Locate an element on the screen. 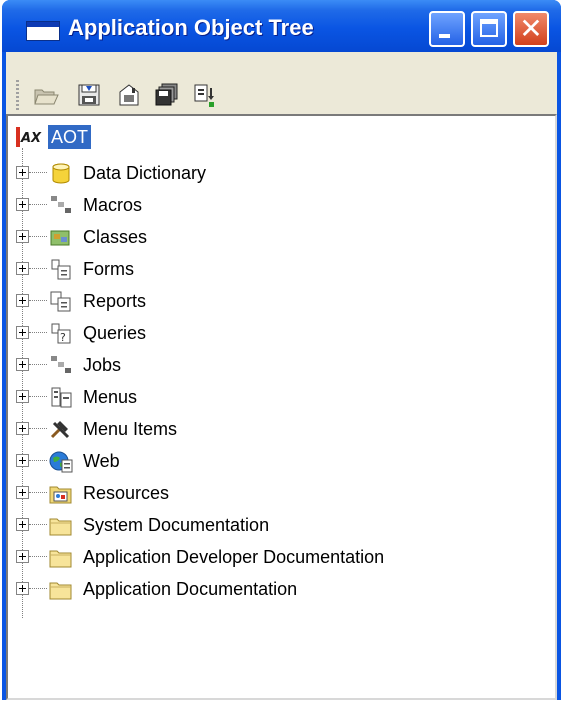  tree-node-label: Menu Items is located at coordinates (130, 429).